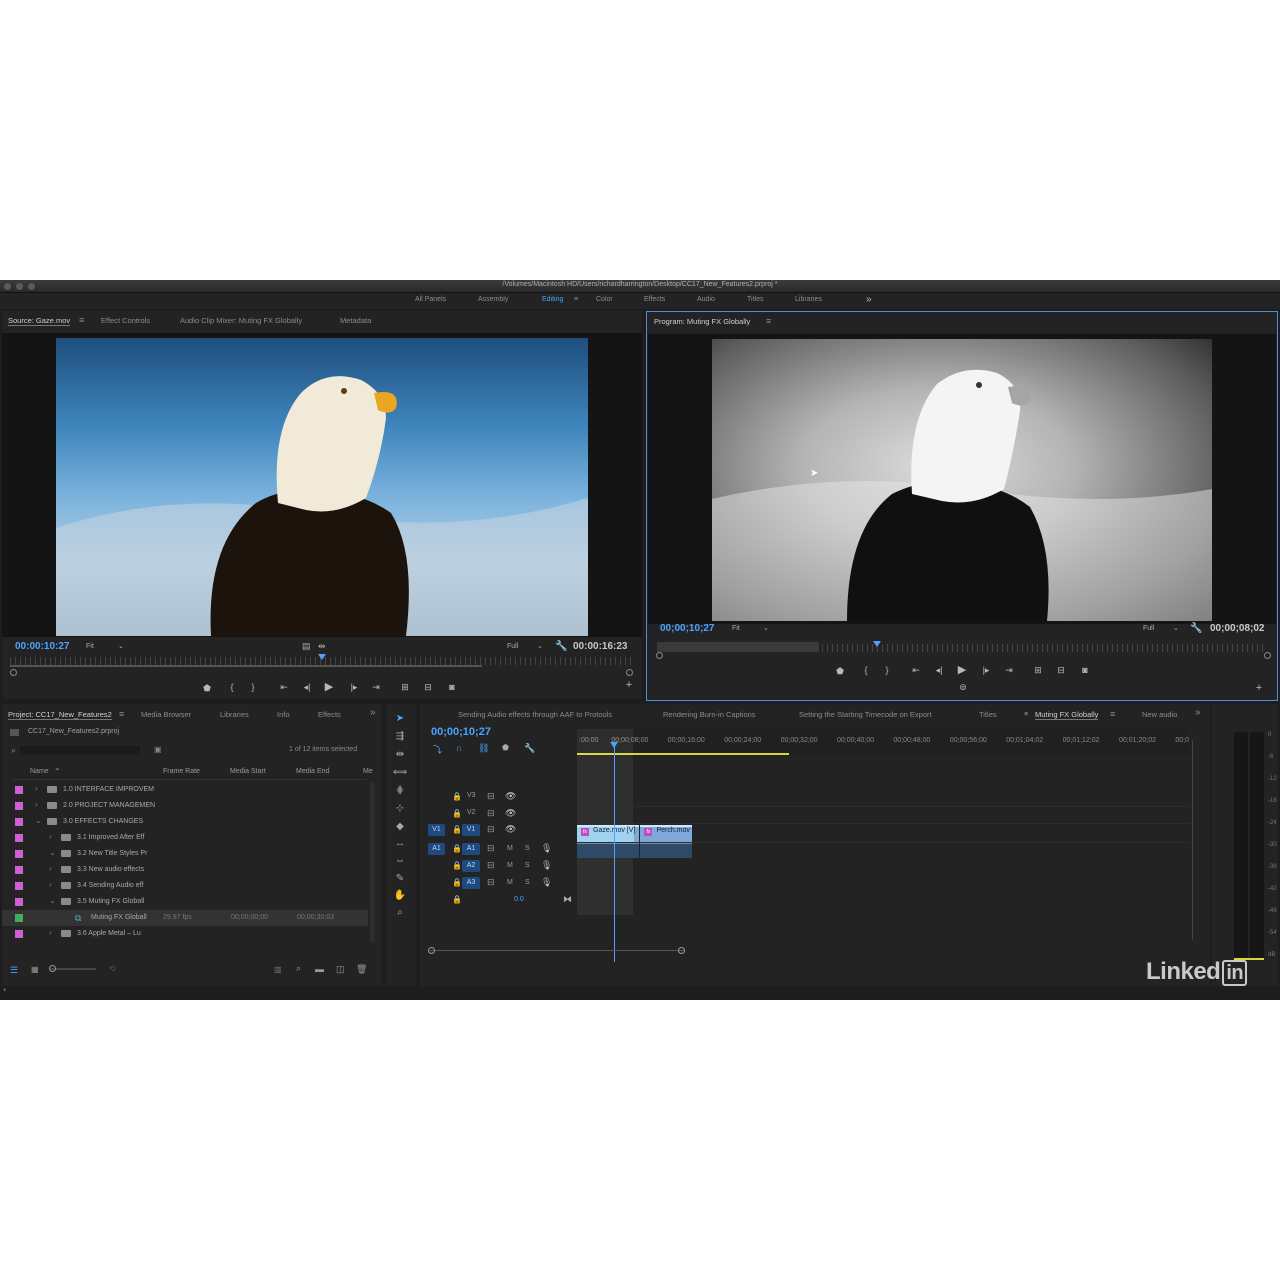 This screenshot has width=1280, height=1280. What do you see at coordinates (491, 829) in the screenshot?
I see `v1-sync-lock-icon: ⊟` at bounding box center [491, 829].